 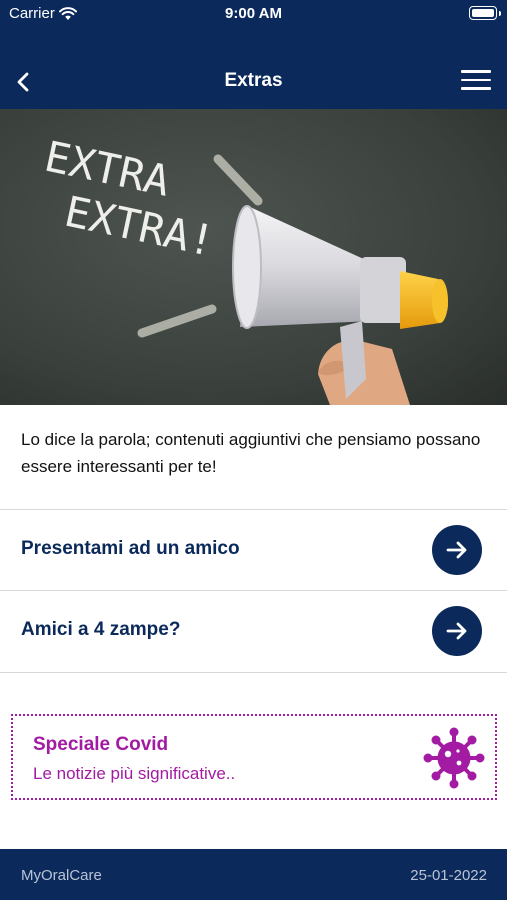 I want to click on footer-app-name: MyOralCare, so click(x=61, y=875).